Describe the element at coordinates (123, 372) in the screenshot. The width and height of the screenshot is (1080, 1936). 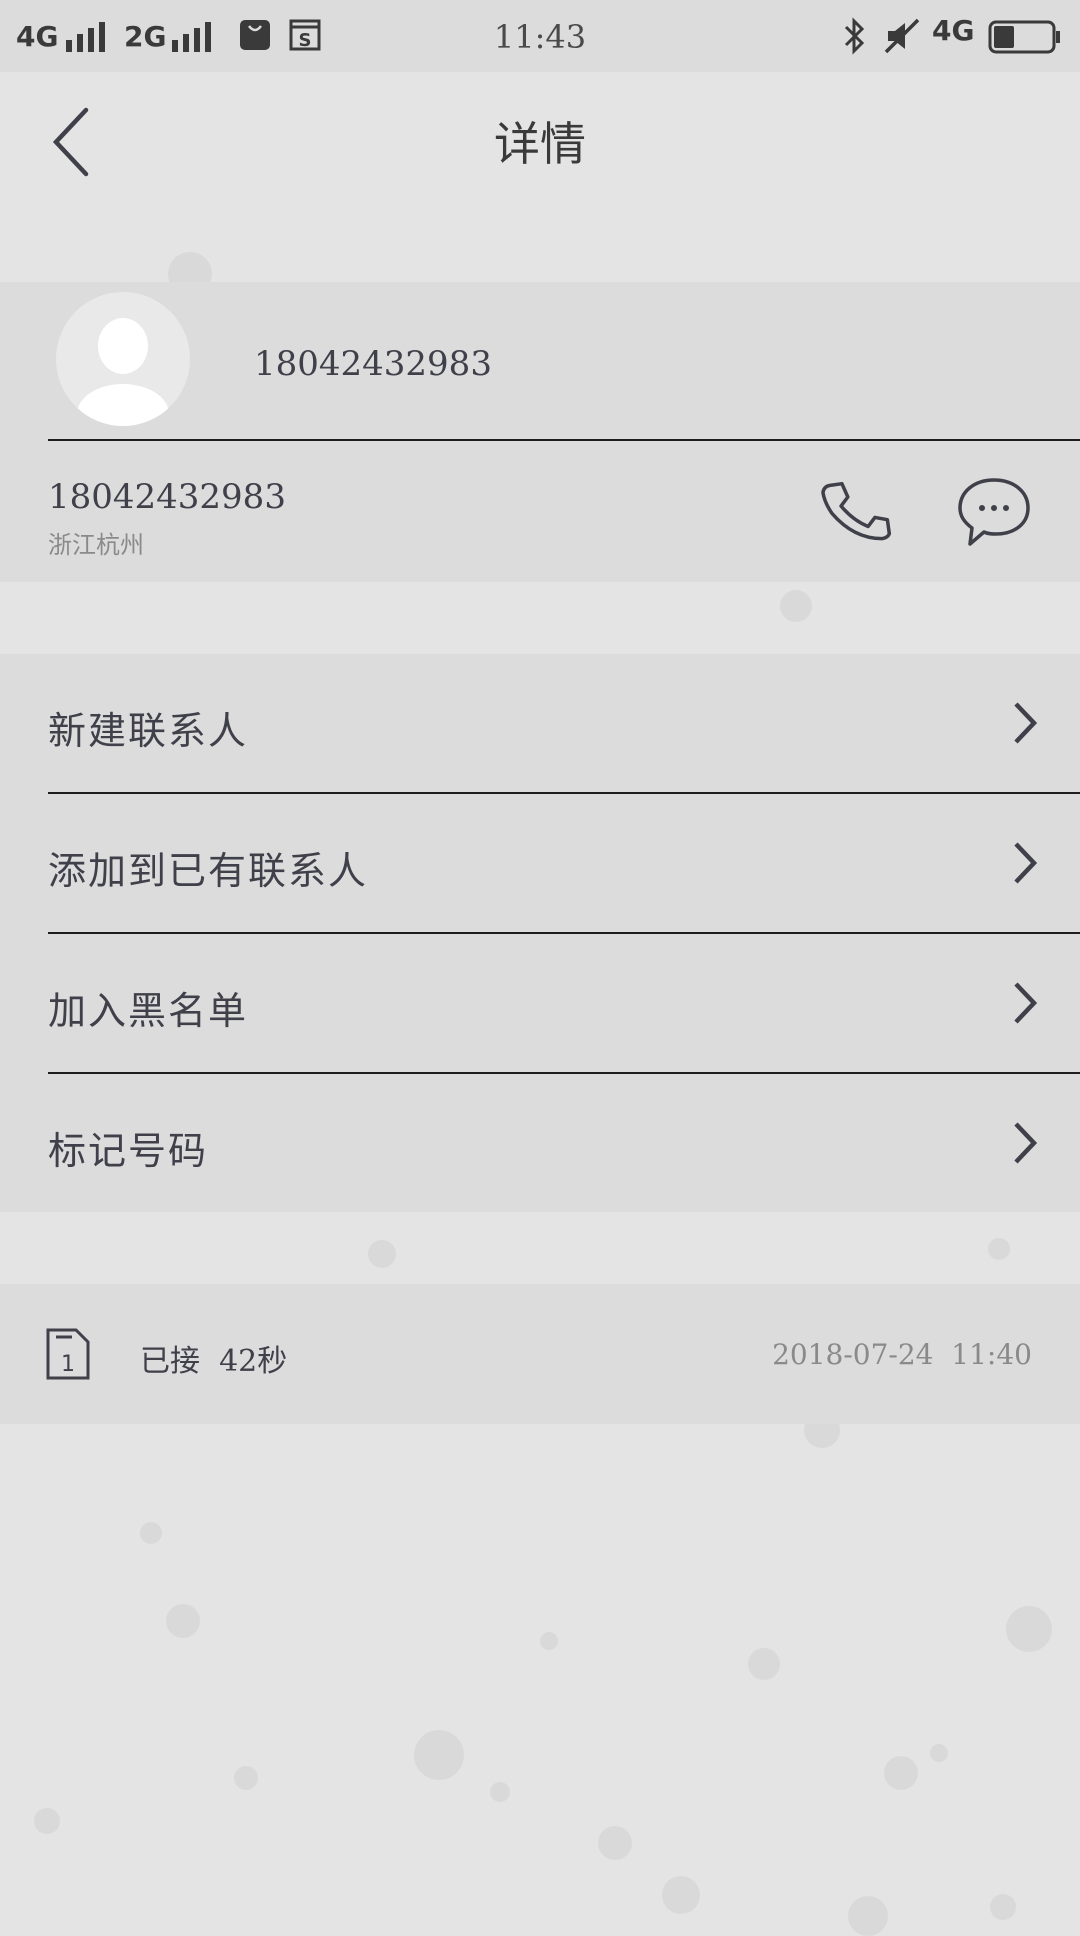
I see `person-icon` at that location.